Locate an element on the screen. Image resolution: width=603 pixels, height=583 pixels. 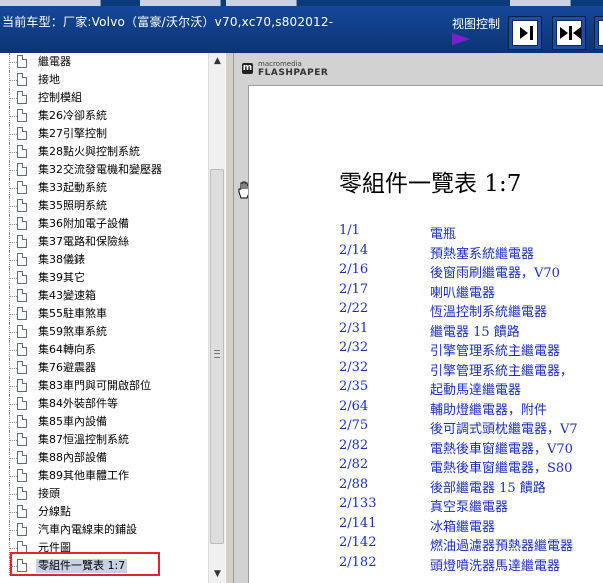
tree-item: 集36附加電子設備 is located at coordinates (104, 224).